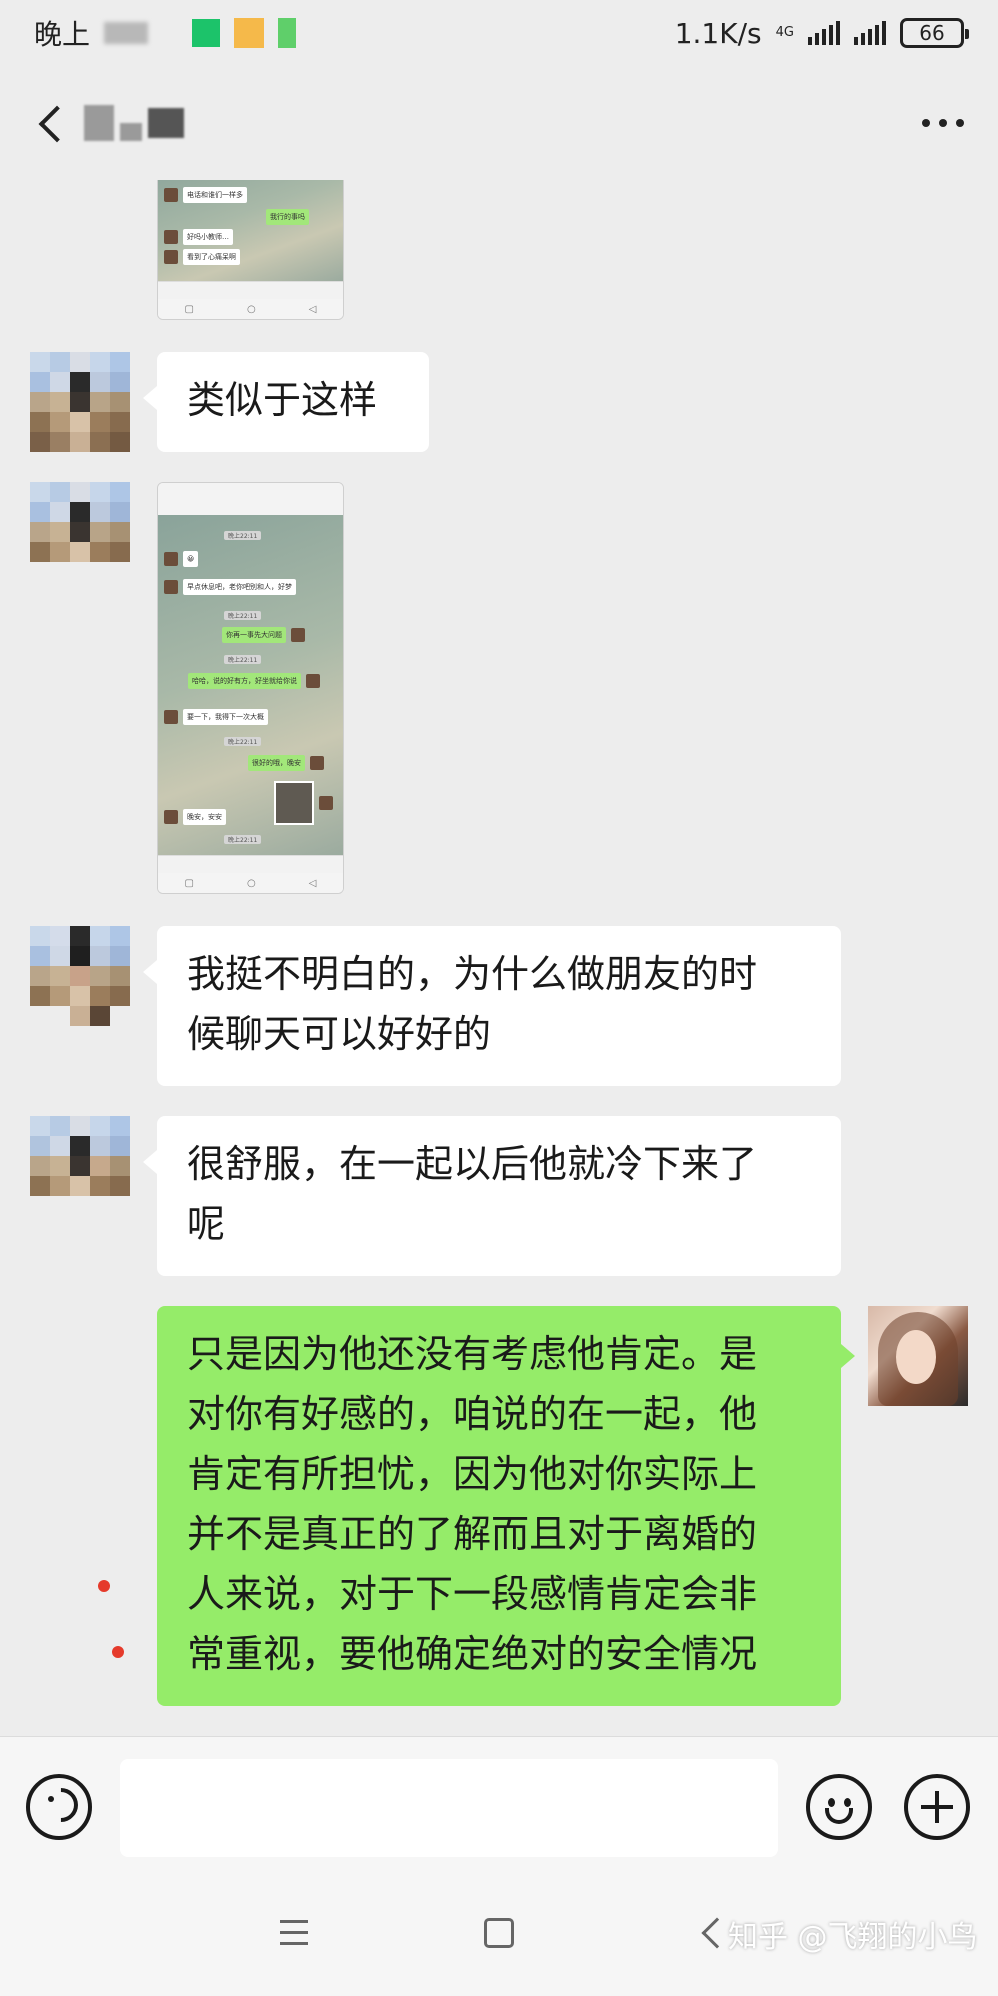  I want to click on blurred-time-icon, so click(126, 33).